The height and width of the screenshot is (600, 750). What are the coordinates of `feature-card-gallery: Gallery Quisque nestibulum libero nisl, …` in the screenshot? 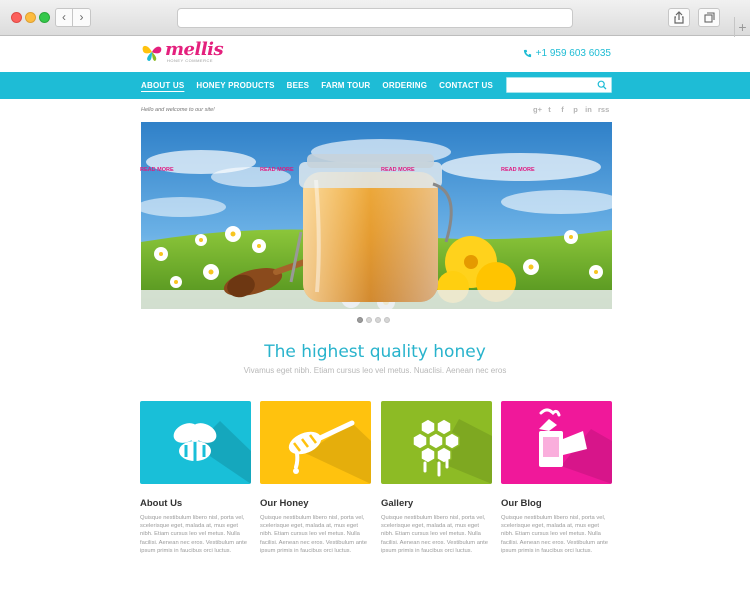 It's located at (436, 478).